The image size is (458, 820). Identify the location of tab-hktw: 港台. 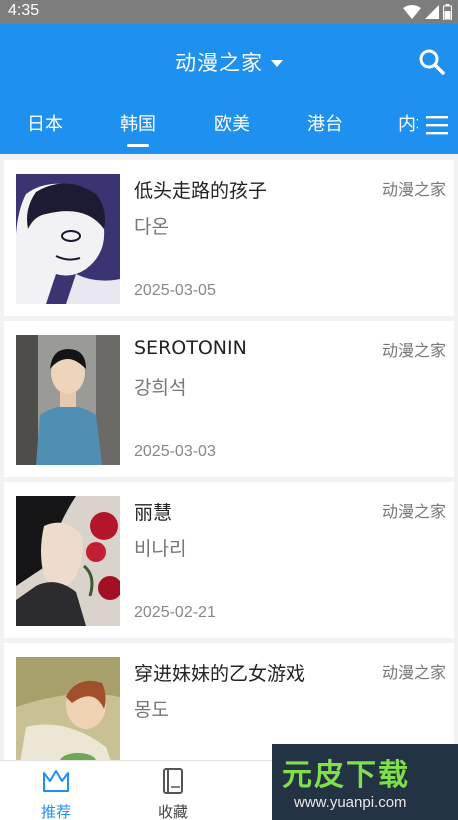
(325, 123).